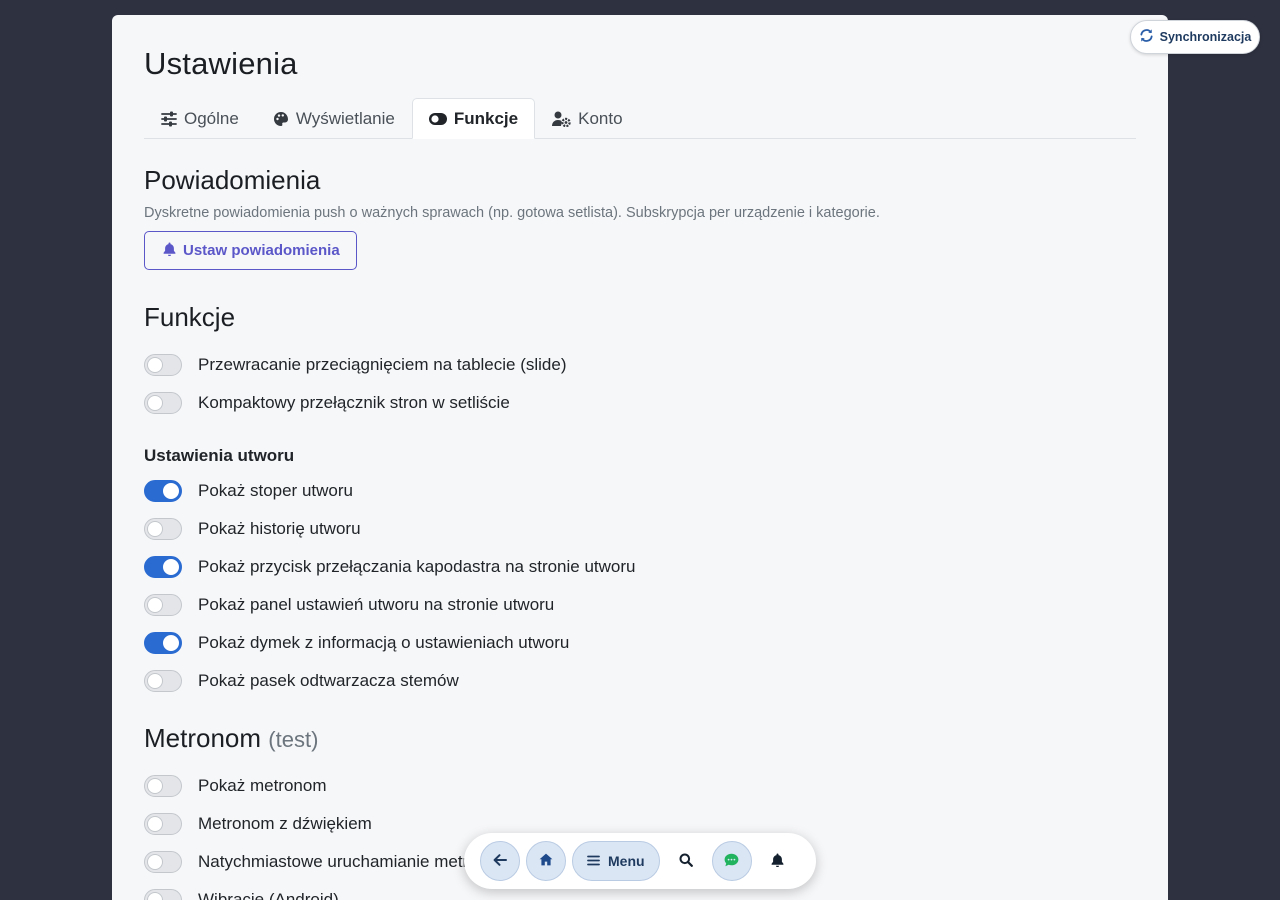 The image size is (1280, 900). I want to click on bottom-dock: Menu, so click(640, 861).